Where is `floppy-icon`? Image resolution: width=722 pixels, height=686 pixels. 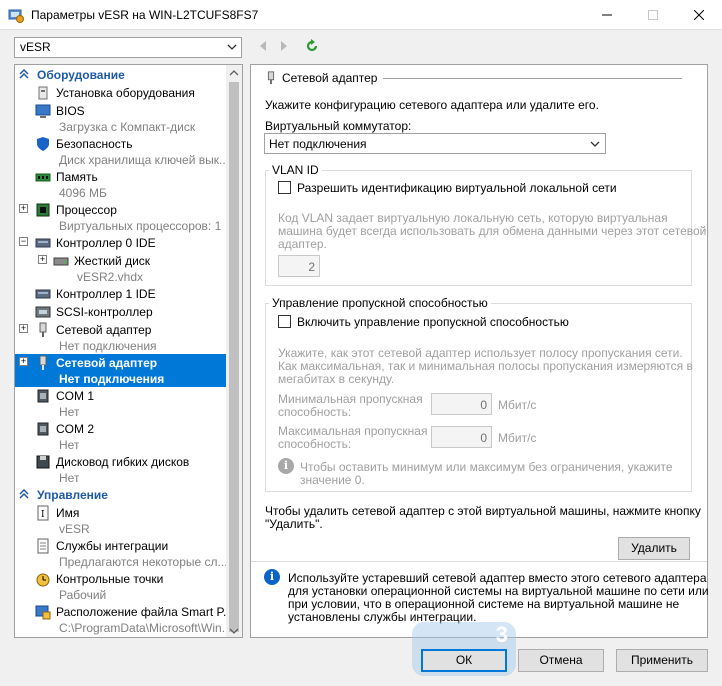 floppy-icon is located at coordinates (43, 462).